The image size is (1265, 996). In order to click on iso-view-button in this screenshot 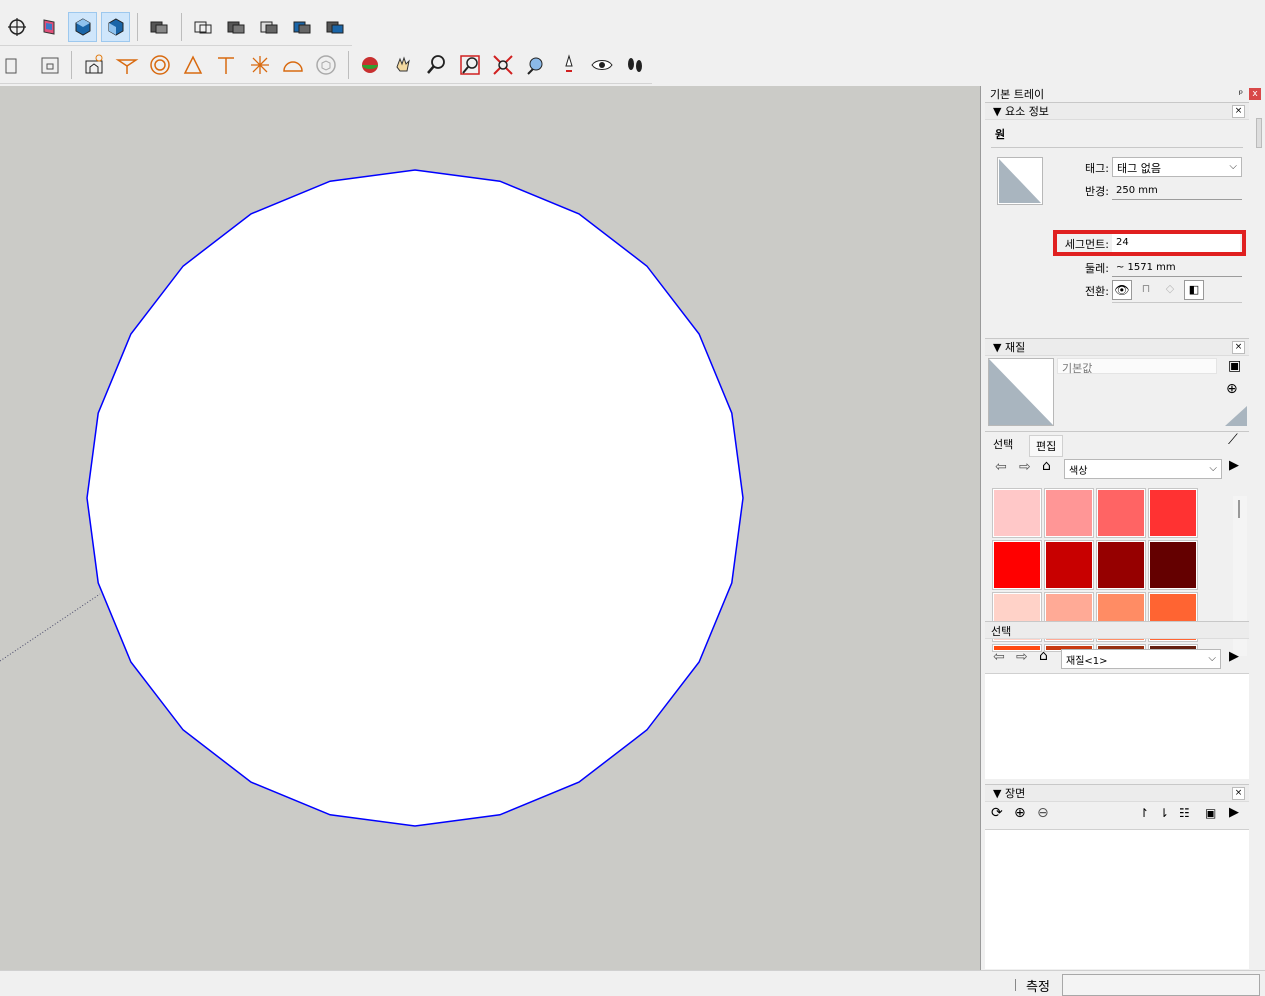, I will do `click(49, 27)`.